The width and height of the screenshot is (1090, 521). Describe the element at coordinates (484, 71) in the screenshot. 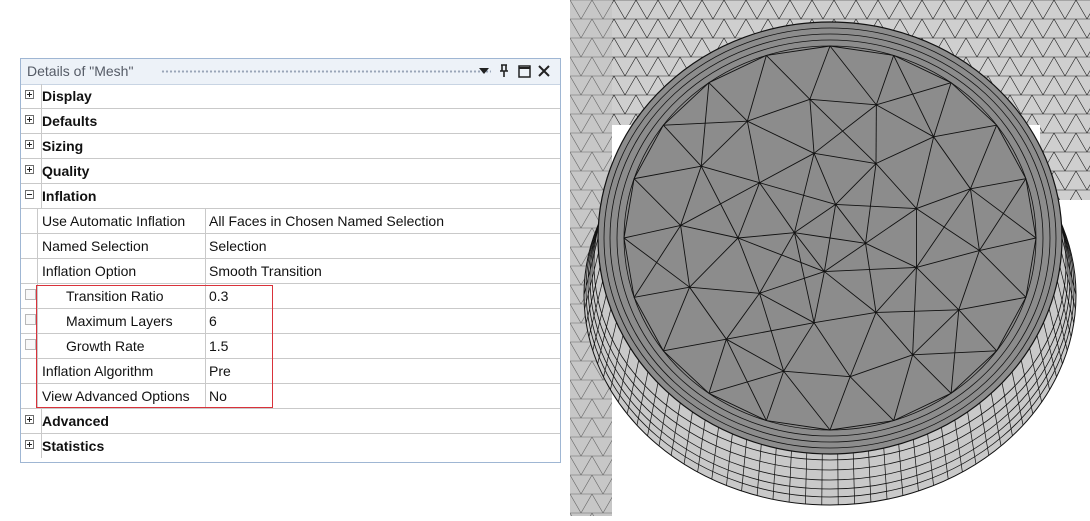

I see `dropdown-arrow-icon` at that location.